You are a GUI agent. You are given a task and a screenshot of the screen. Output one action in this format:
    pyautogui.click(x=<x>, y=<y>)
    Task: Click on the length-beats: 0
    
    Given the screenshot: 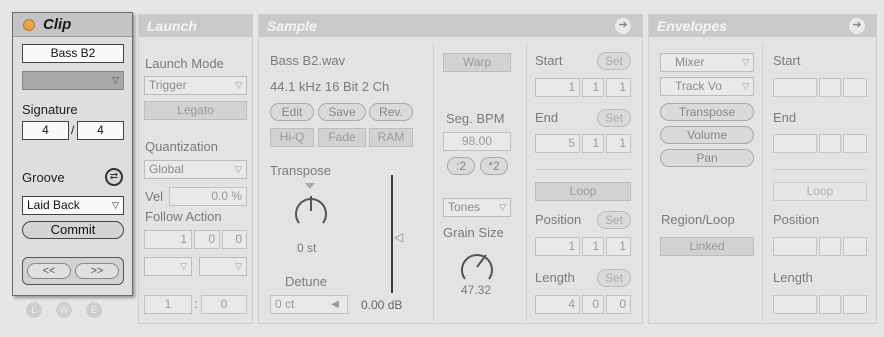 What is the action you would take?
    pyautogui.click(x=593, y=304)
    